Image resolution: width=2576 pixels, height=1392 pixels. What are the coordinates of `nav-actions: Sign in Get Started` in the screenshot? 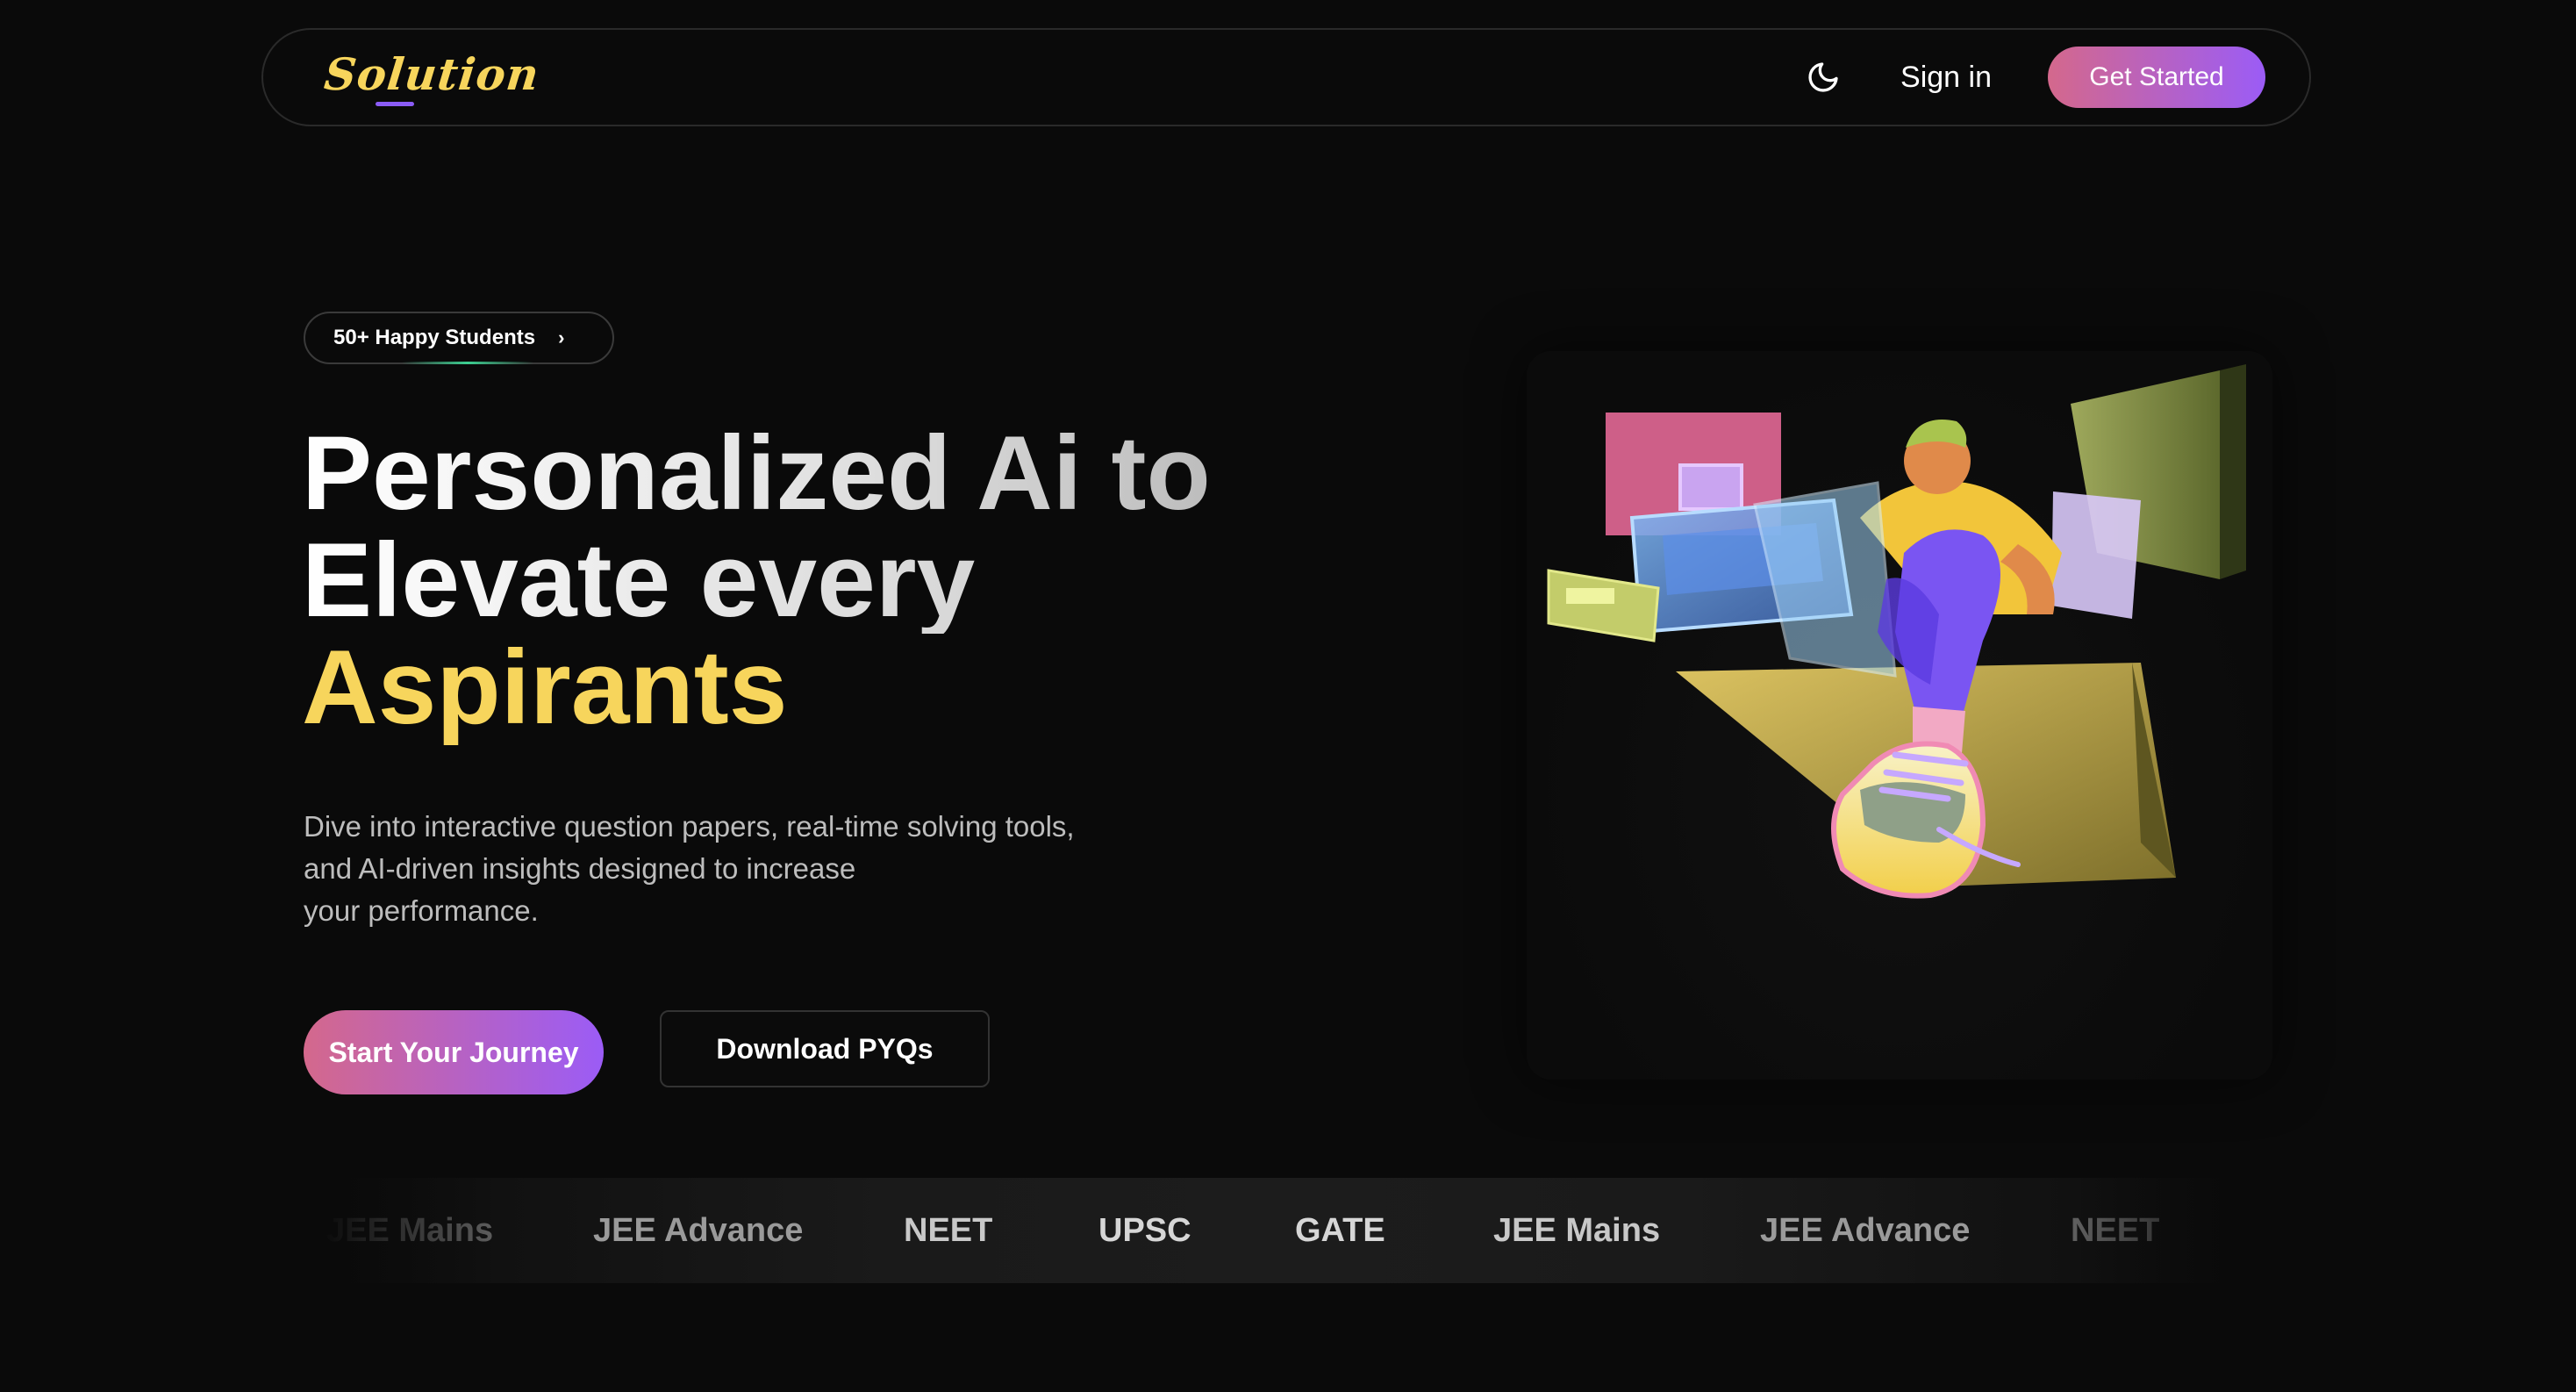 It's located at (2030, 77).